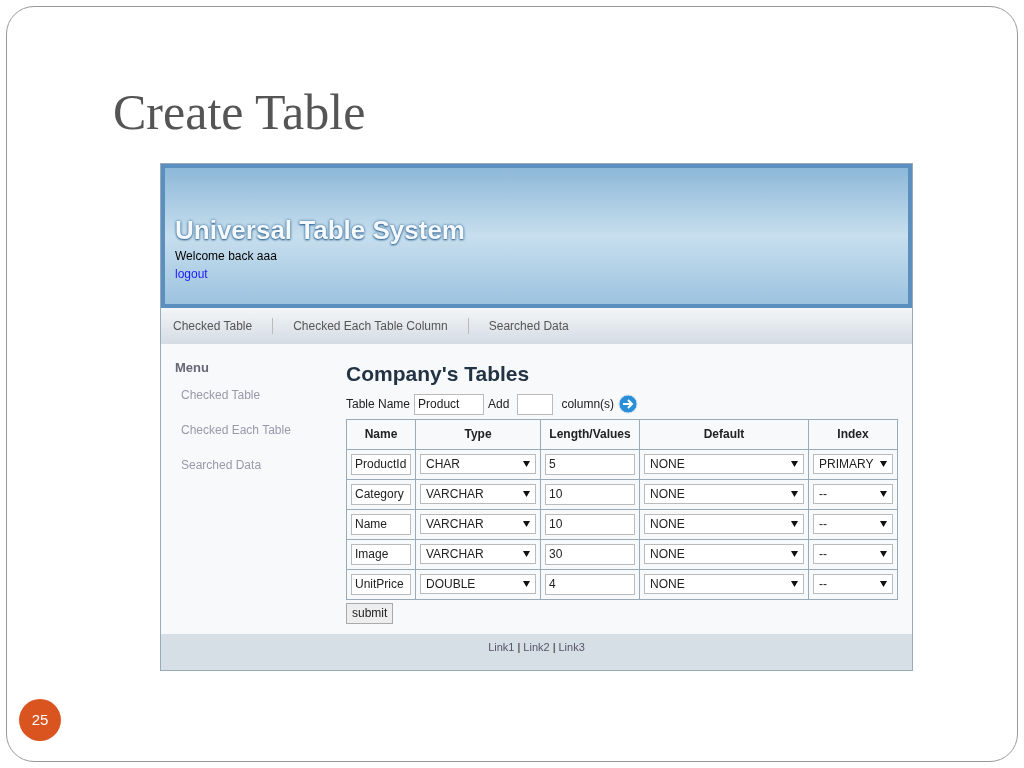 The image size is (1024, 768). What do you see at coordinates (226, 256) in the screenshot?
I see `welcome-text: Welcome back aaa` at bounding box center [226, 256].